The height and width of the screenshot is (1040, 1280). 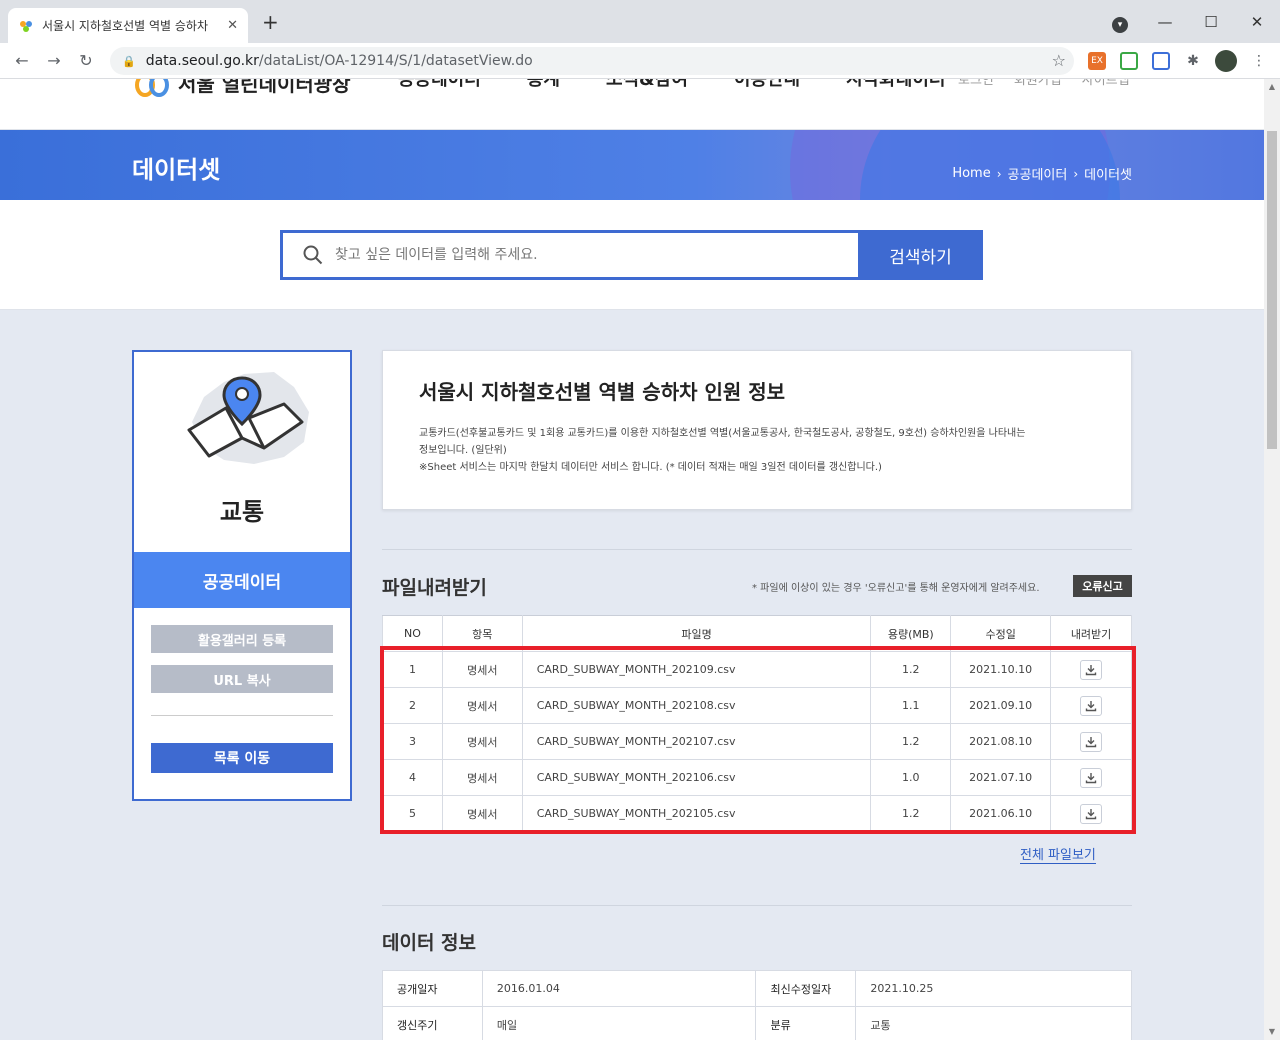 What do you see at coordinates (1038, 173) in the screenshot?
I see `breadcrumb-public-data: 공공데이터` at bounding box center [1038, 173].